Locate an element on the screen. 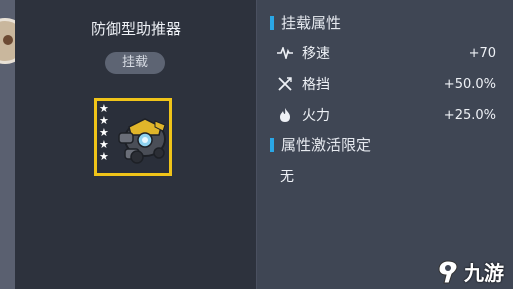 The width and height of the screenshot is (513, 289). speed-icon is located at coordinates (285, 53).